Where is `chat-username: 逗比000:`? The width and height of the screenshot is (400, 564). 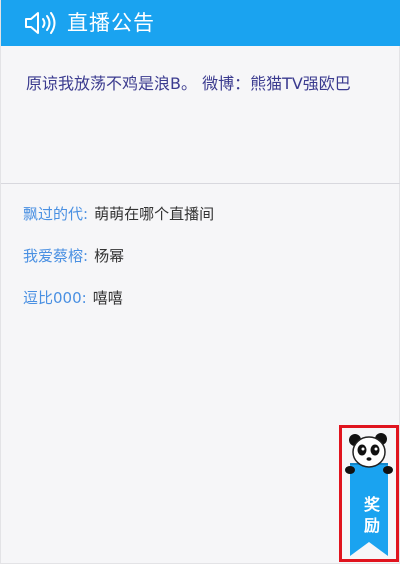 chat-username: 逗比000: is located at coordinates (55, 298).